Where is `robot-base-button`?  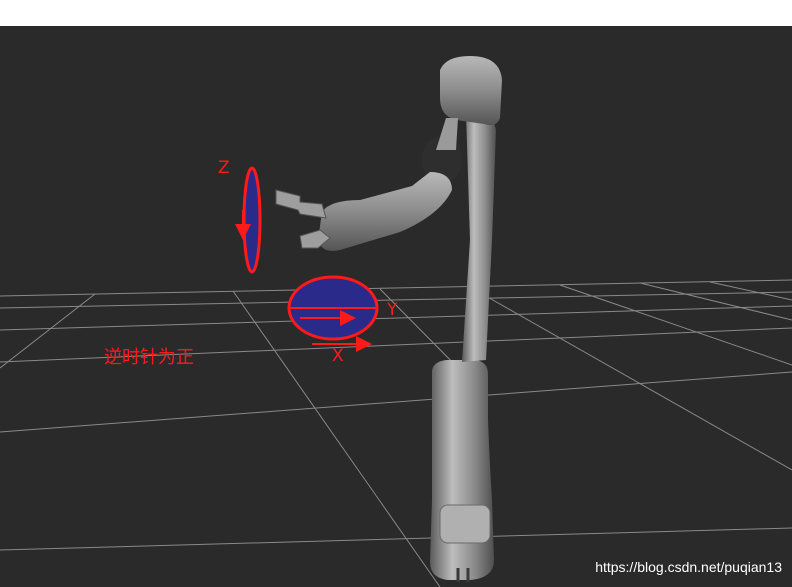
robot-base-button is located at coordinates (465, 524).